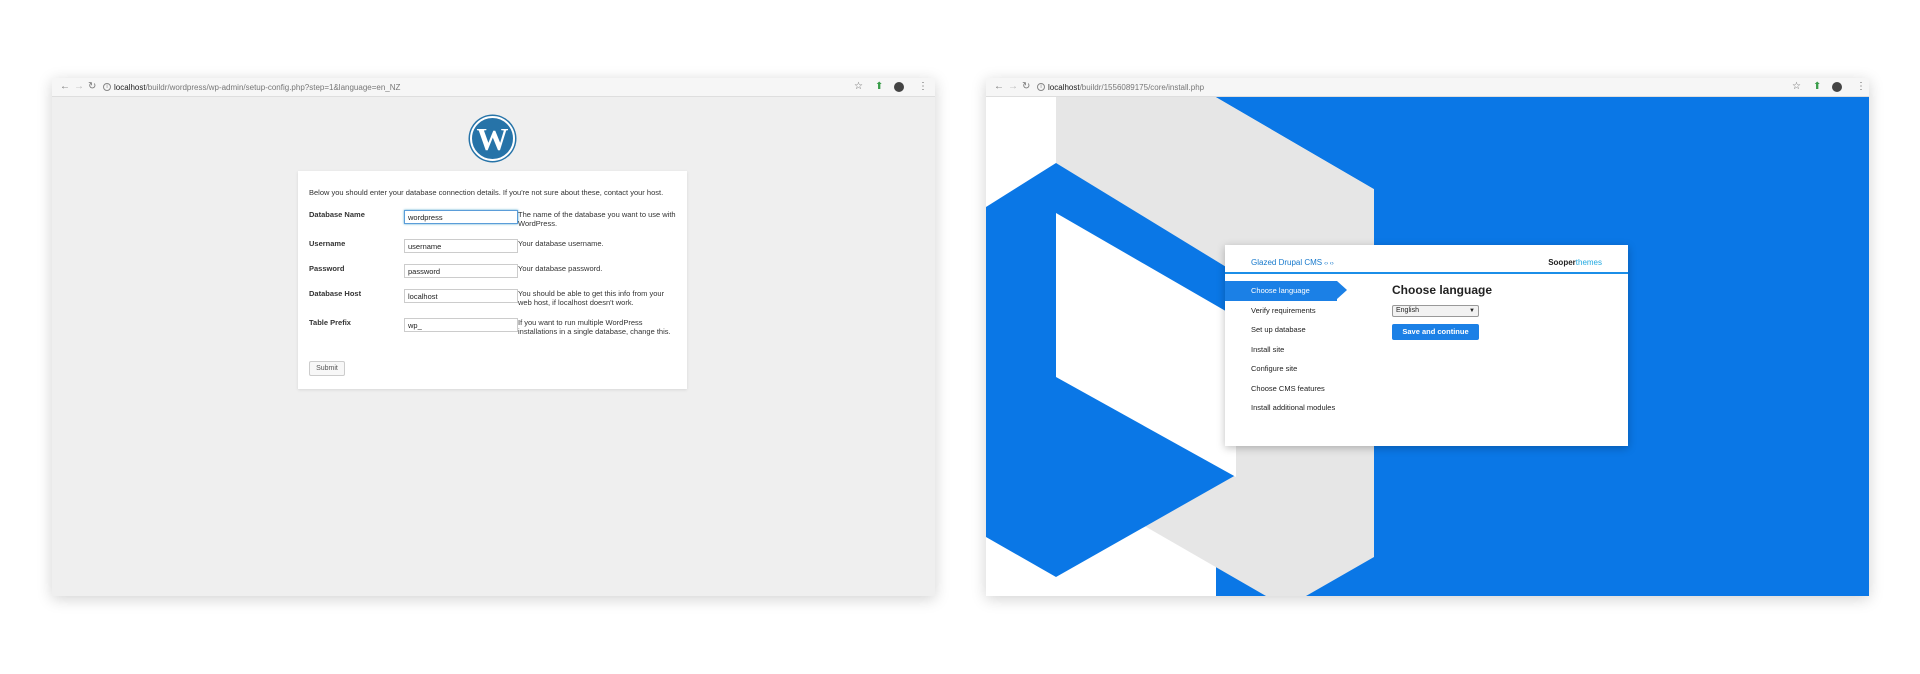 This screenshot has height=674, width=1920. What do you see at coordinates (1293, 407) in the screenshot?
I see `step-install-additional-modules: Install additional modules` at bounding box center [1293, 407].